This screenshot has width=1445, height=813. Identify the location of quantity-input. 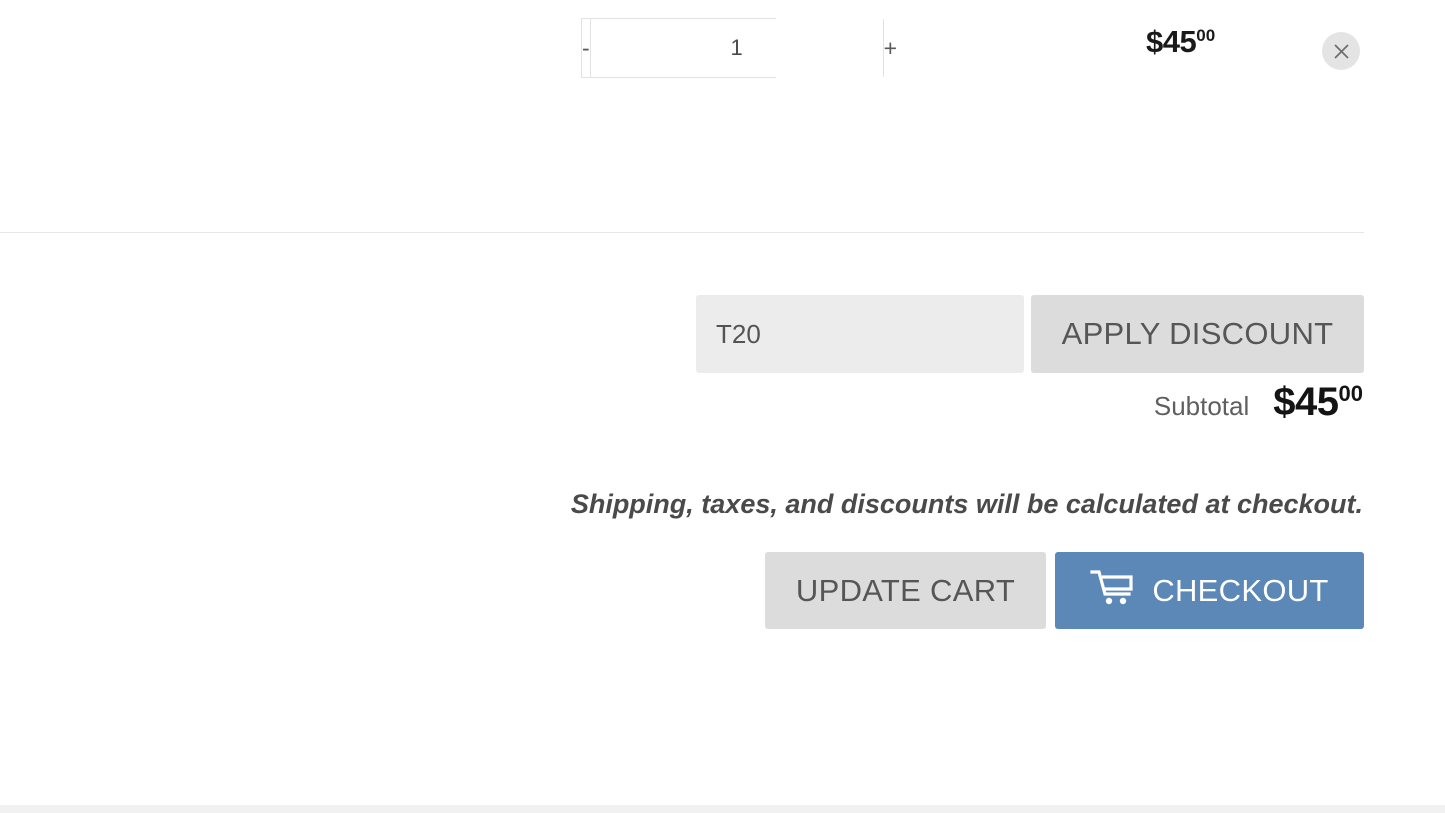
(736, 48).